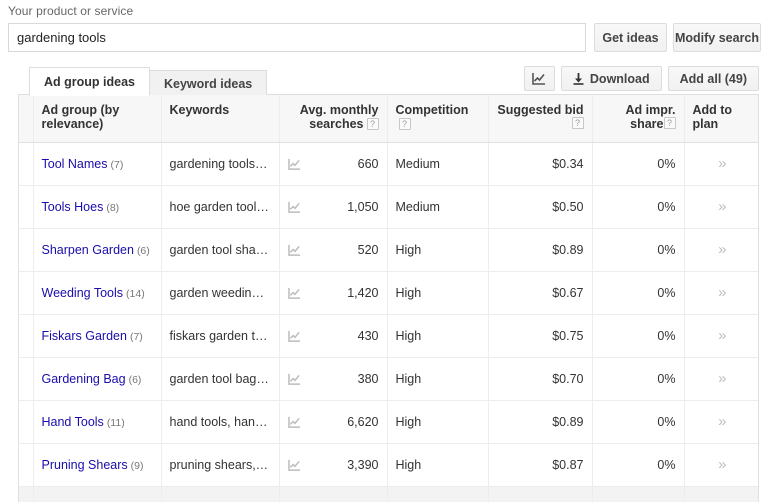  I want to click on help-icon-competition: ?, so click(404, 124).